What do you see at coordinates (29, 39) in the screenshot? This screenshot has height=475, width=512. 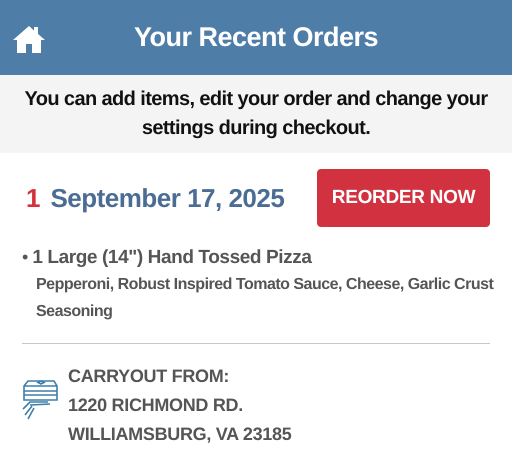 I see `home-icon` at bounding box center [29, 39].